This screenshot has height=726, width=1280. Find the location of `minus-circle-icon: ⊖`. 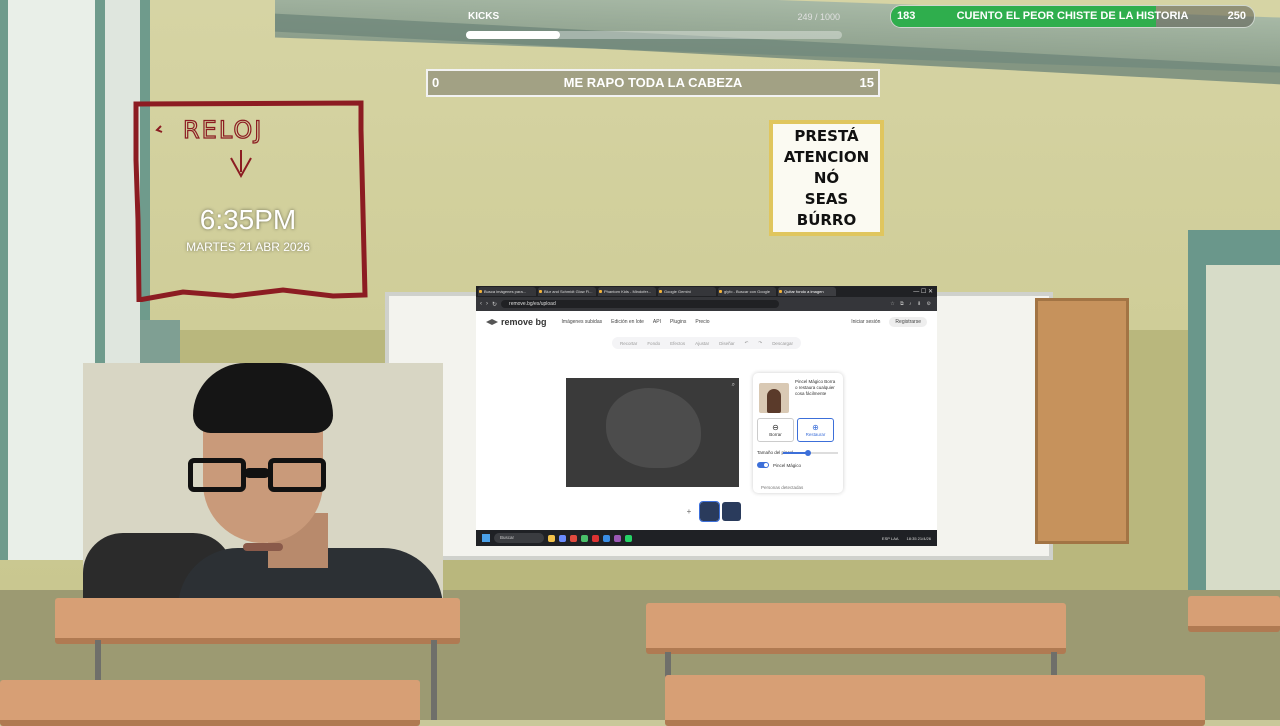

minus-circle-icon: ⊖ is located at coordinates (775, 427).